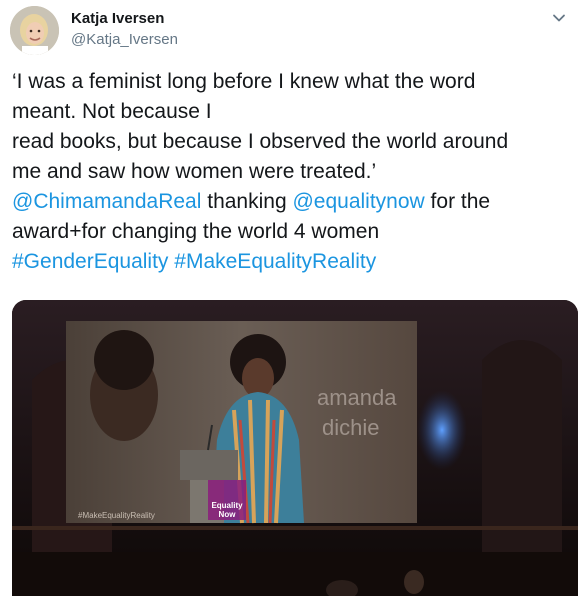 The width and height of the screenshot is (581, 596). I want to click on hashtag-link: #MakeEqualityReality, so click(275, 261).